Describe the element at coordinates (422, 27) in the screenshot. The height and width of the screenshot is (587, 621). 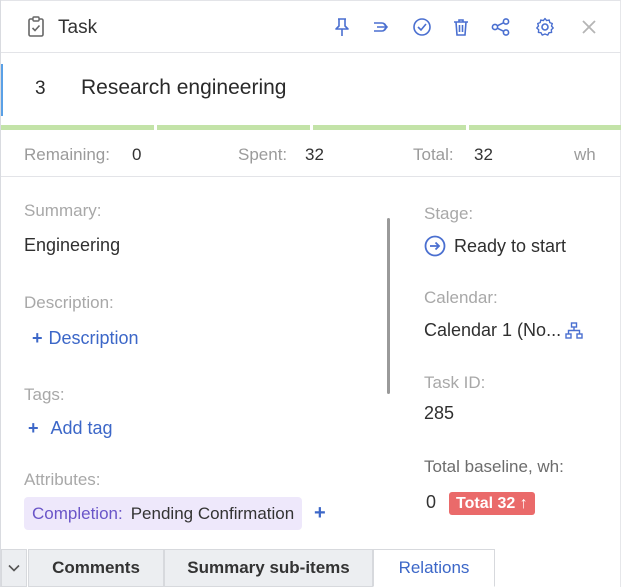
I see `check-circle-icon` at that location.